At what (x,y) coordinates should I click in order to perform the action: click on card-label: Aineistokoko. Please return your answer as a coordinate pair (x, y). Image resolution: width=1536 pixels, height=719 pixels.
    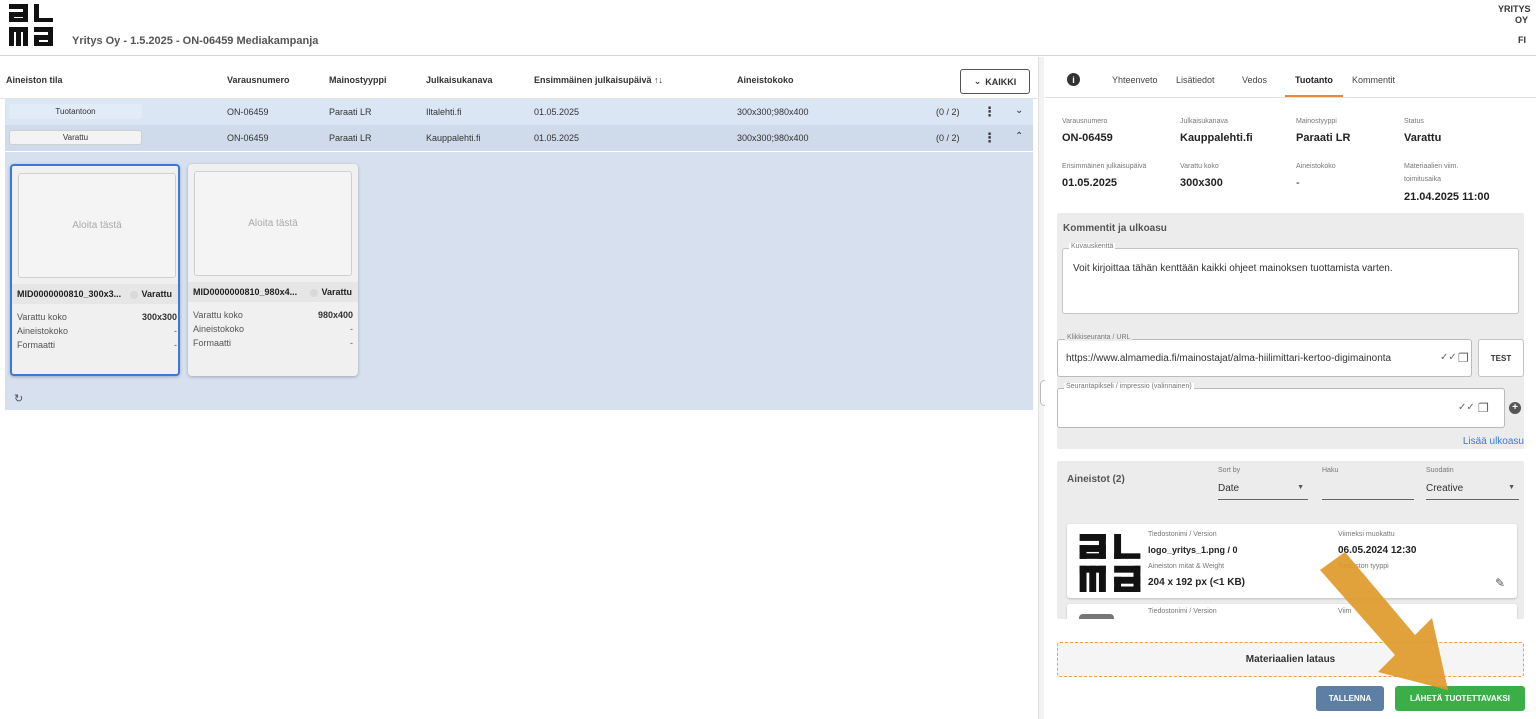
    Looking at the image, I should click on (219, 329).